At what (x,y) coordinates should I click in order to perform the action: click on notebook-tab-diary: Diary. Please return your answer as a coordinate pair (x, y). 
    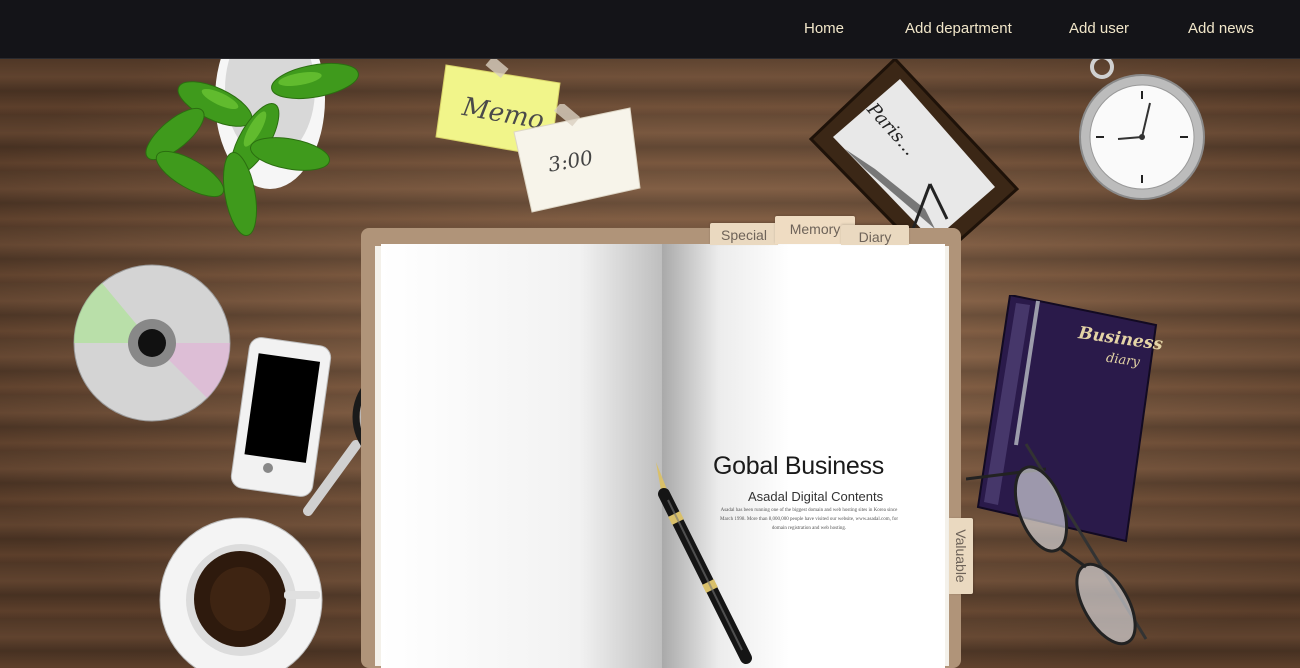
    Looking at the image, I should click on (875, 235).